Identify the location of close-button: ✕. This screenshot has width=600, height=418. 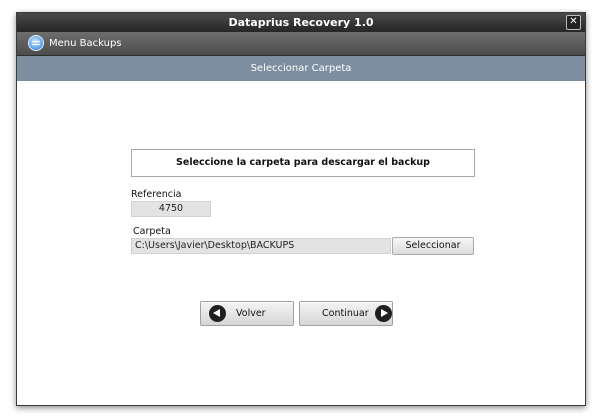
(573, 22).